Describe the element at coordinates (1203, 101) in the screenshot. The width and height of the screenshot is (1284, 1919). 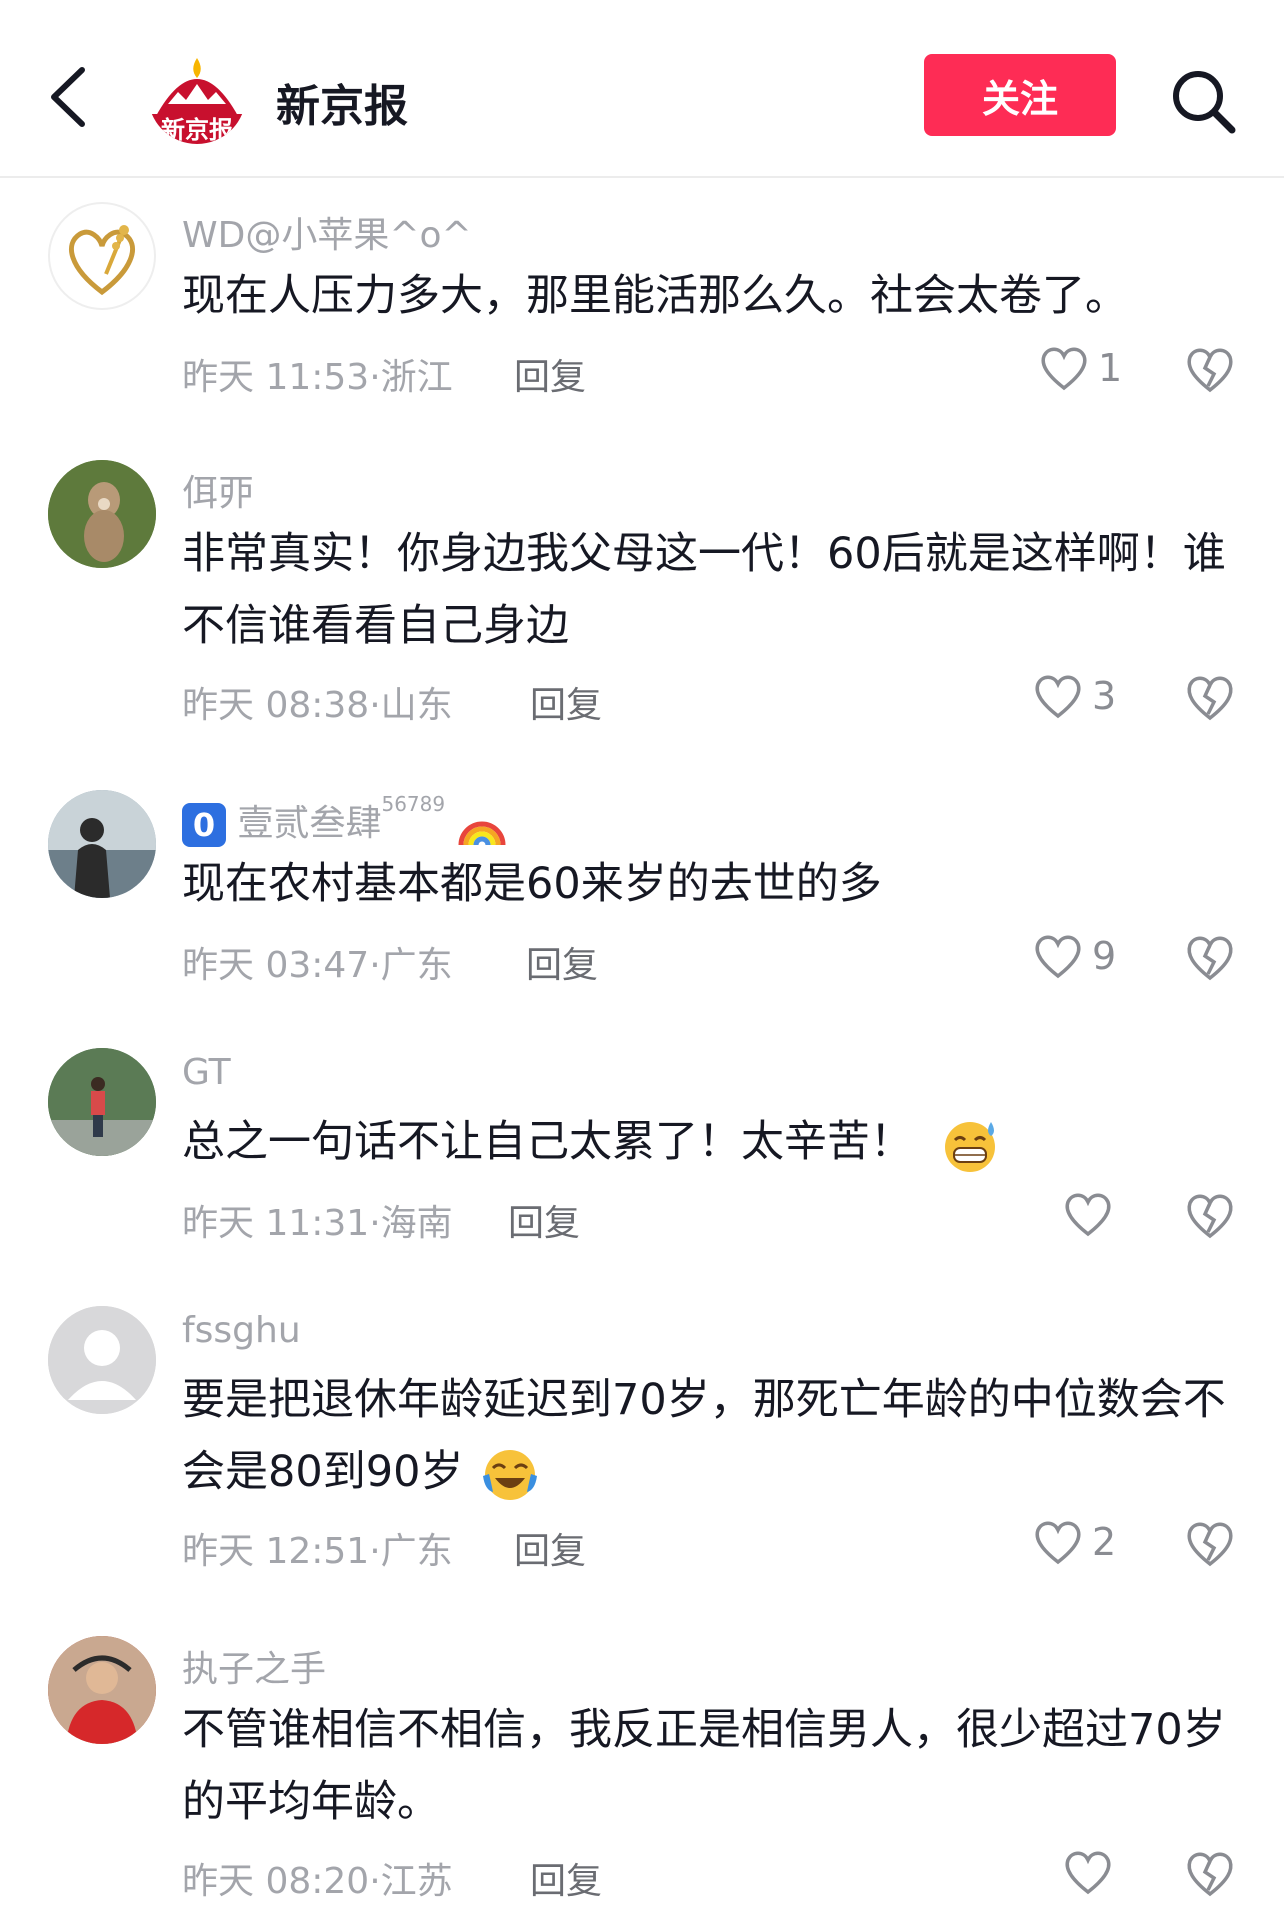
I see `search-icon` at that location.